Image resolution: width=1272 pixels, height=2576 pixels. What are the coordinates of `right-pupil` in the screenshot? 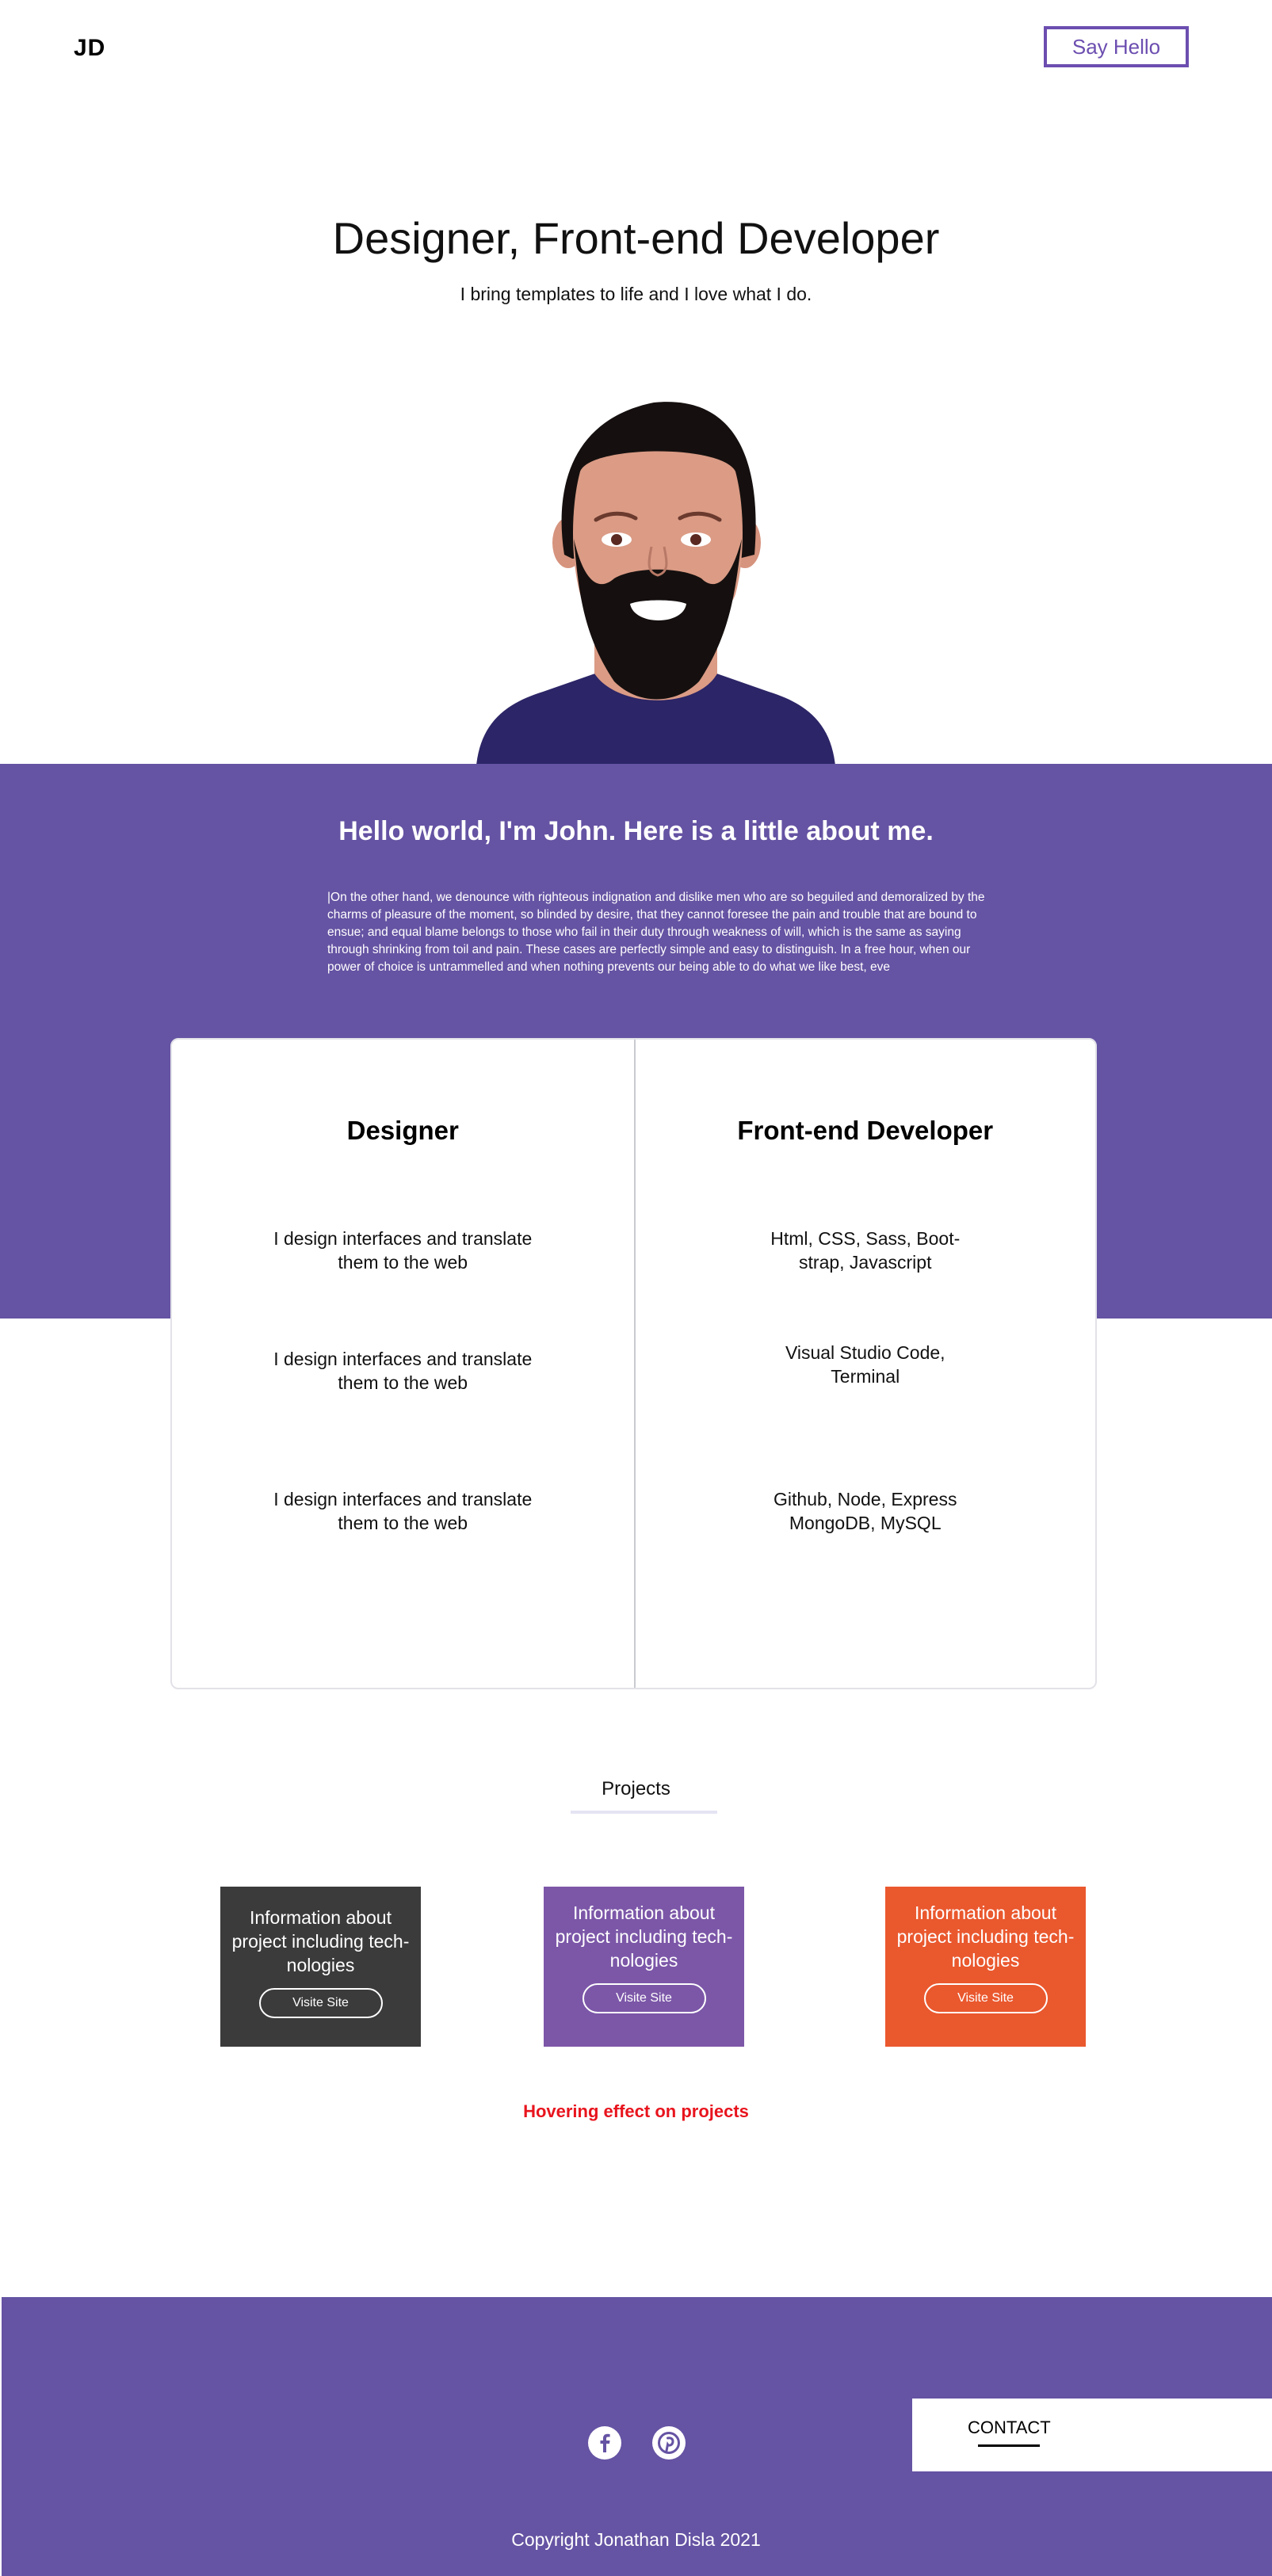 It's located at (695, 539).